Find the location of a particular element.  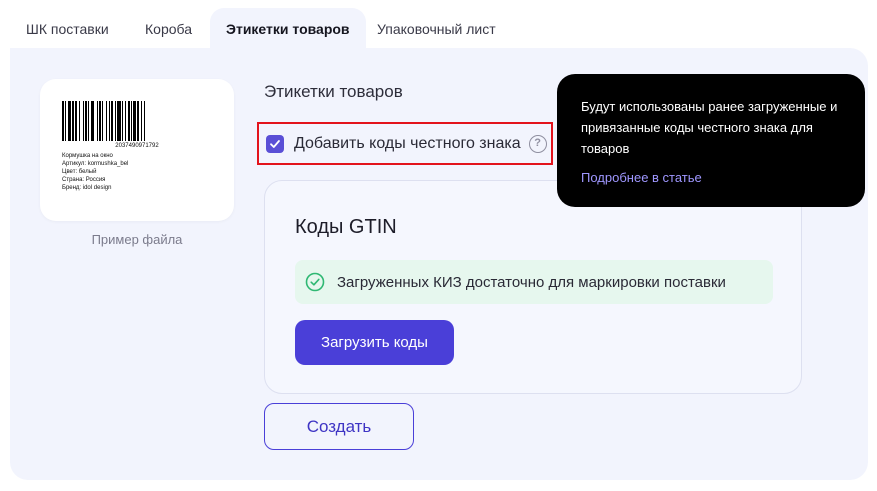

tooltip-article-link: Подробнее в статье is located at coordinates (641, 177).